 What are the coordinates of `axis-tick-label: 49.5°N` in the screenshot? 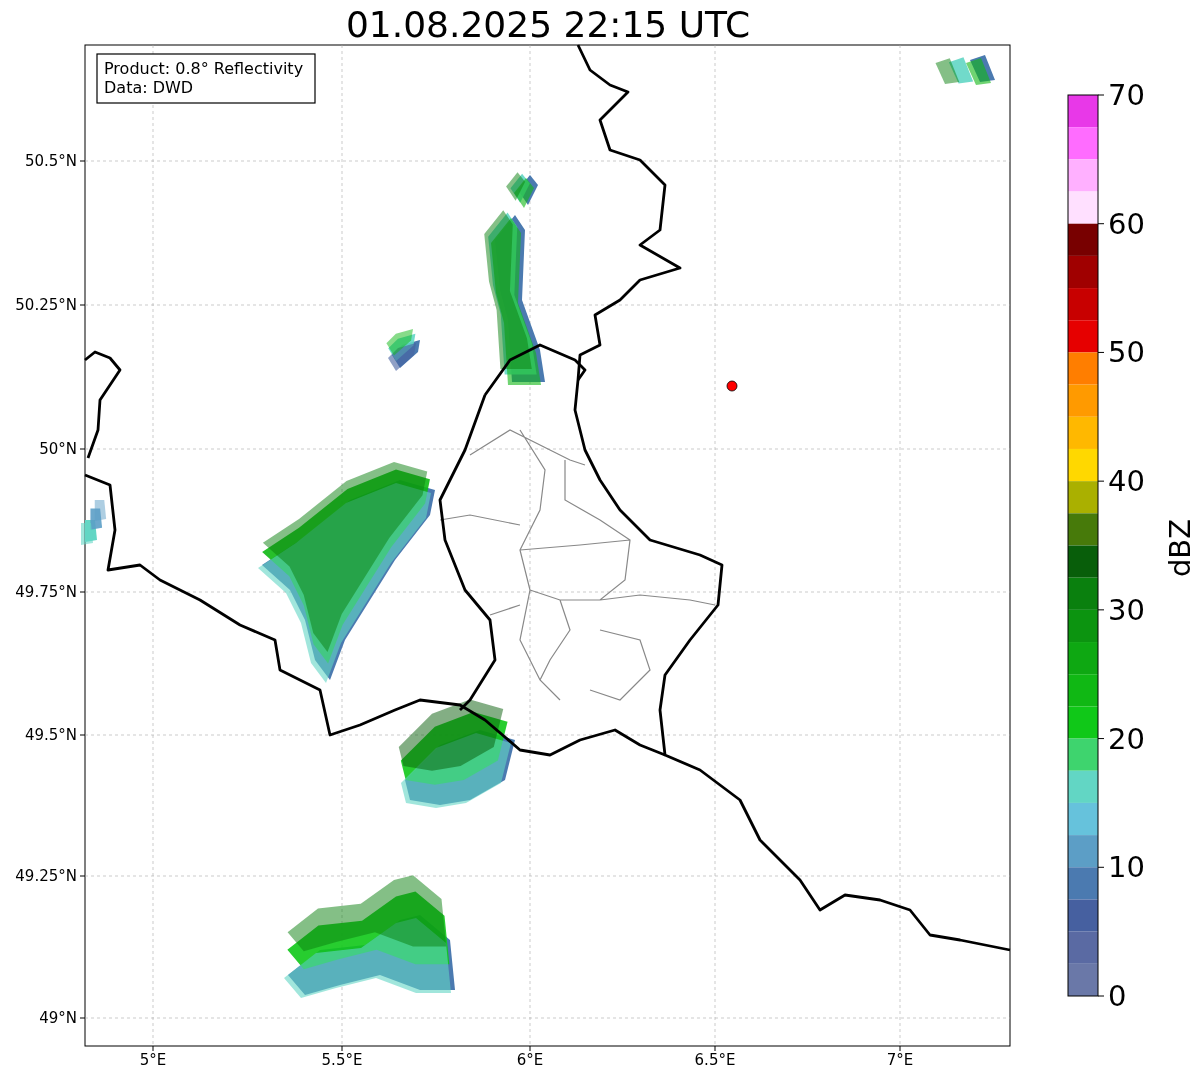 It's located at (50, 735).